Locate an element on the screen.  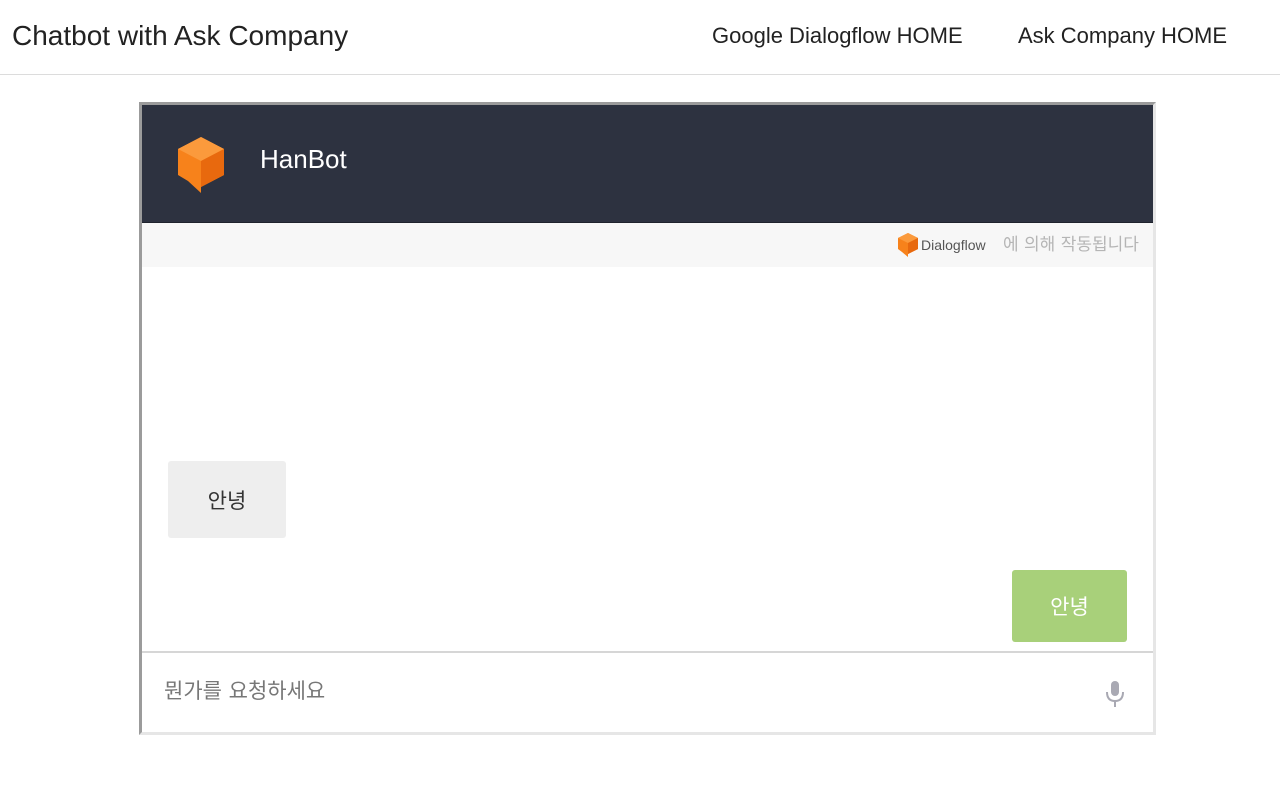
site-title: Chatbot with Ask Company is located at coordinates (180, 36).